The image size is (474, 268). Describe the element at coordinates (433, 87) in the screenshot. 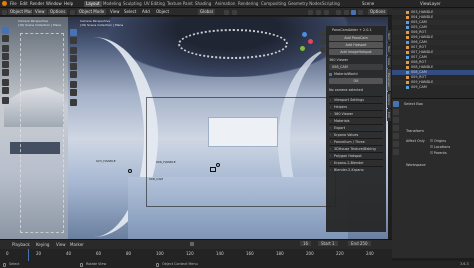

I see `outliner-row: 009_CAM` at that location.